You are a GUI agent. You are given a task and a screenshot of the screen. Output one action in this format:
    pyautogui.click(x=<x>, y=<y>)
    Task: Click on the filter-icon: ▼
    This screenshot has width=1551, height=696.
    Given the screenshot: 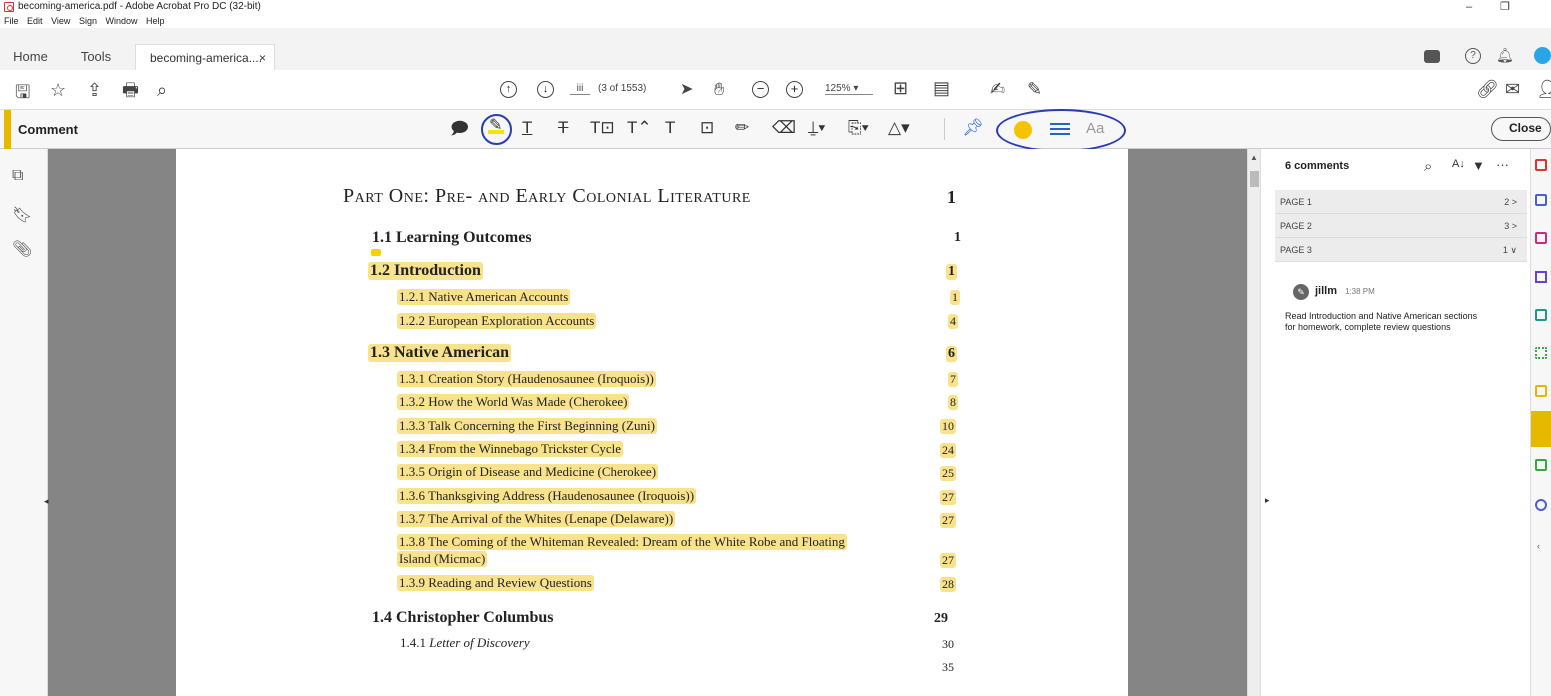 What is the action you would take?
    pyautogui.click(x=1478, y=165)
    